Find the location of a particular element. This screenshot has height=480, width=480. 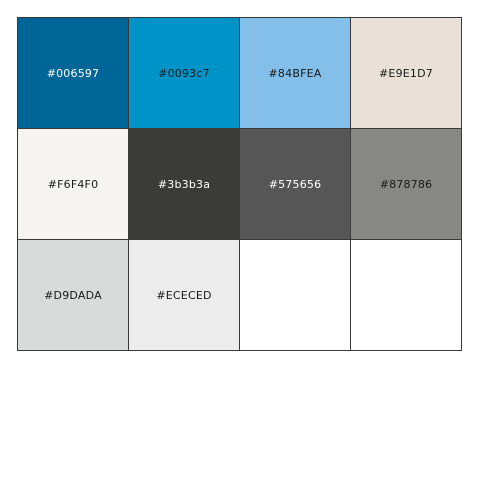

swatch-f6f4f0: #F6F4F0 is located at coordinates (73, 184).